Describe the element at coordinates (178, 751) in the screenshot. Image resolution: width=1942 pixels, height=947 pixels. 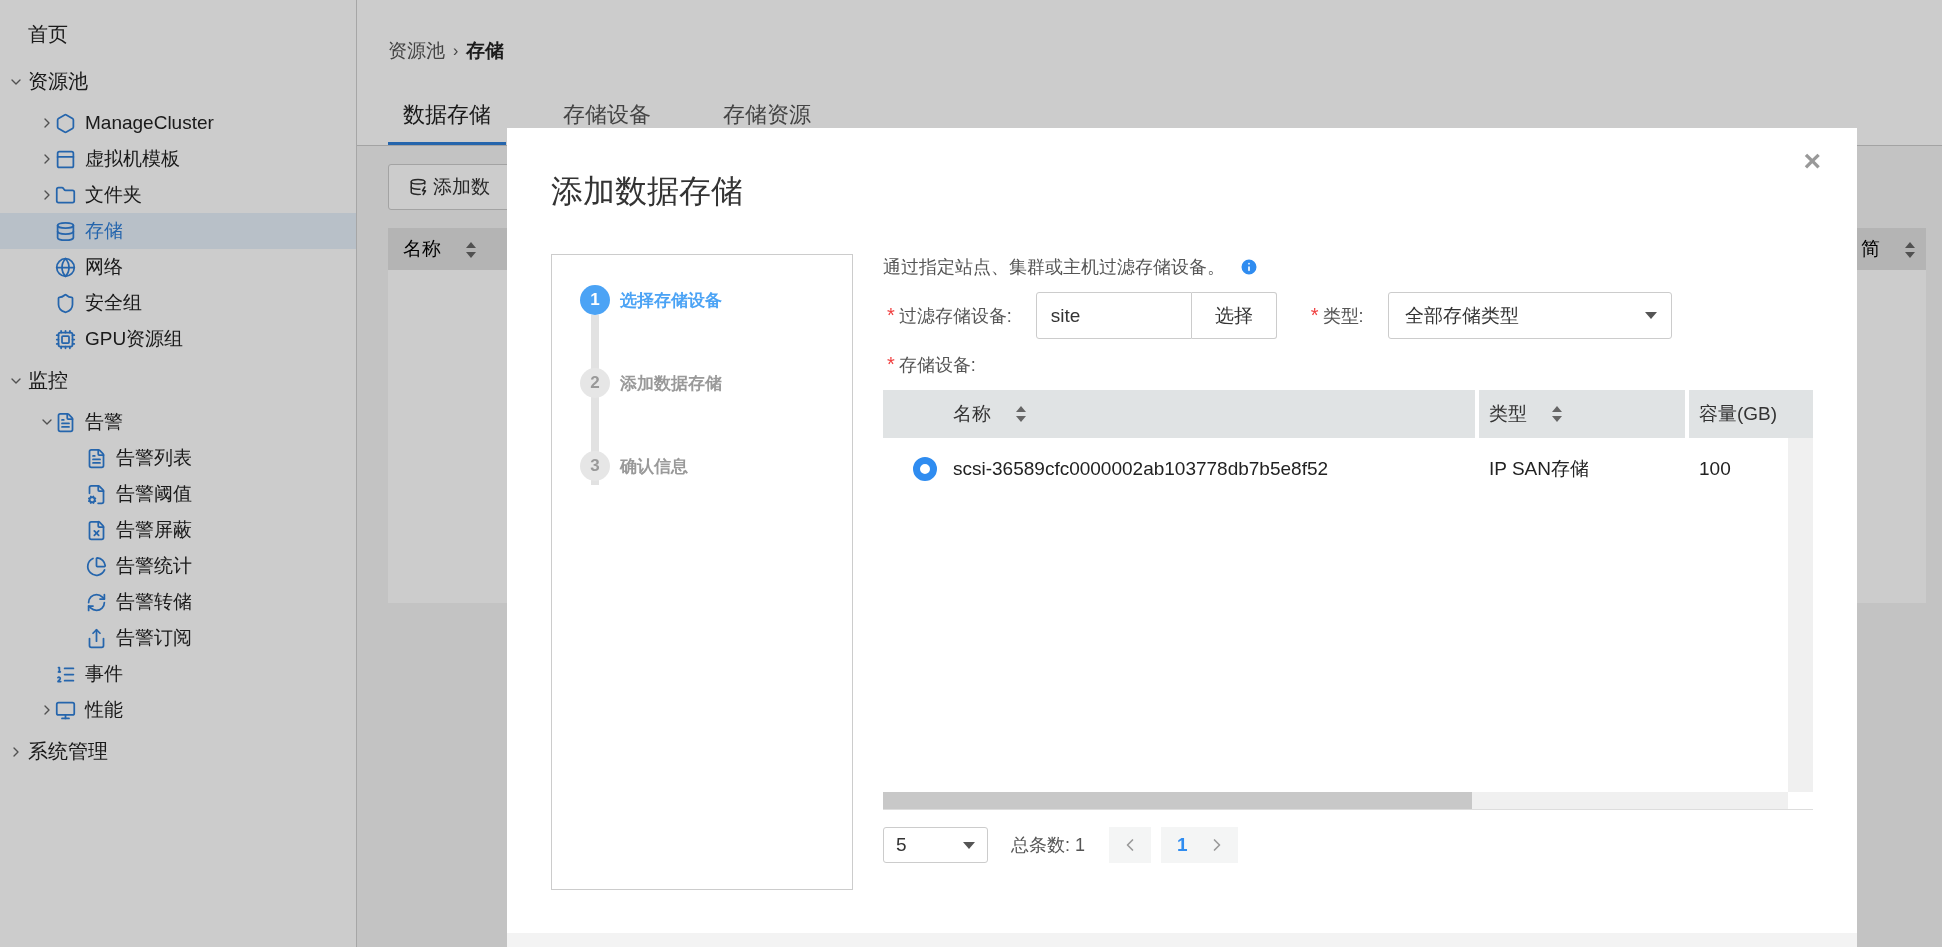
I see `sidebar-item: 系统管理` at that location.